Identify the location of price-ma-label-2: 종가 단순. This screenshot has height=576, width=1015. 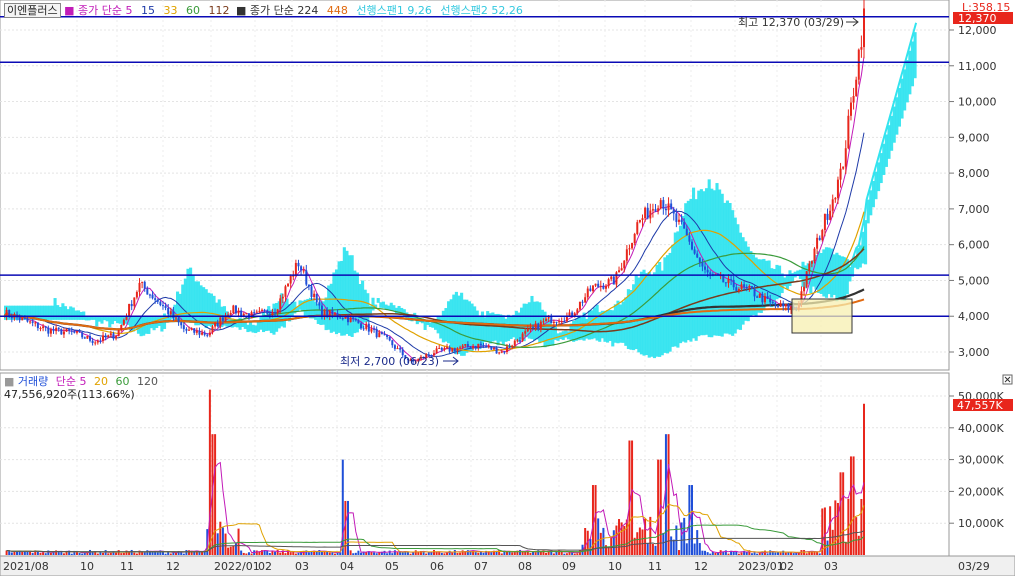
(271, 10).